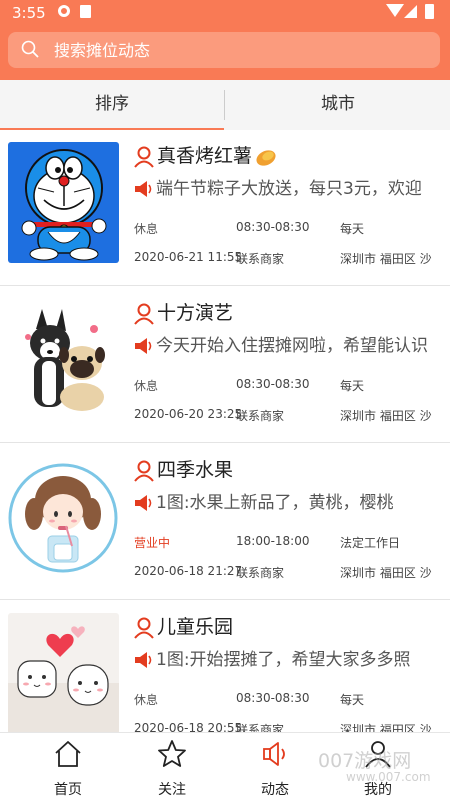 This screenshot has height=800, width=450. I want to click on business-days: 法定工作日, so click(370, 543).